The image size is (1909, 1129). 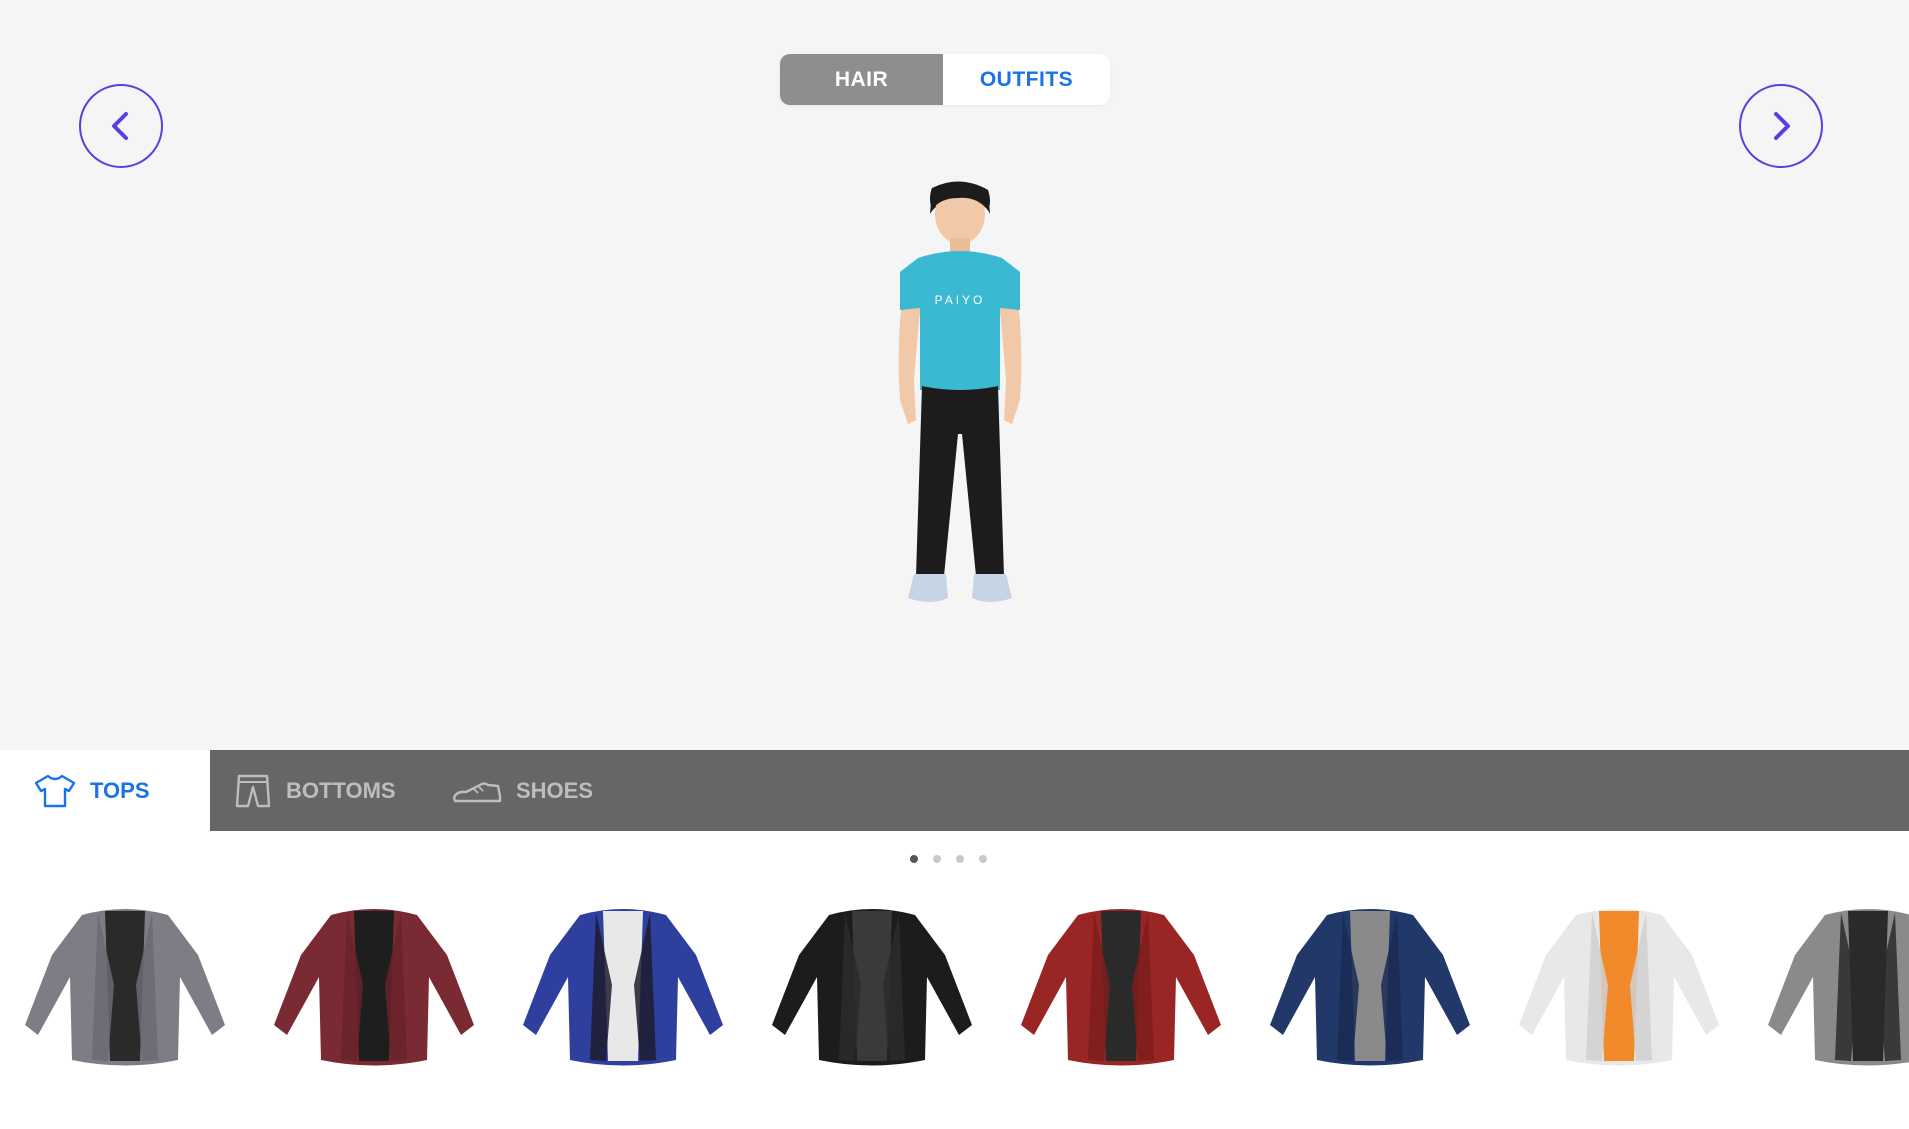 I want to click on chevron-right-icon, so click(x=1782, y=126).